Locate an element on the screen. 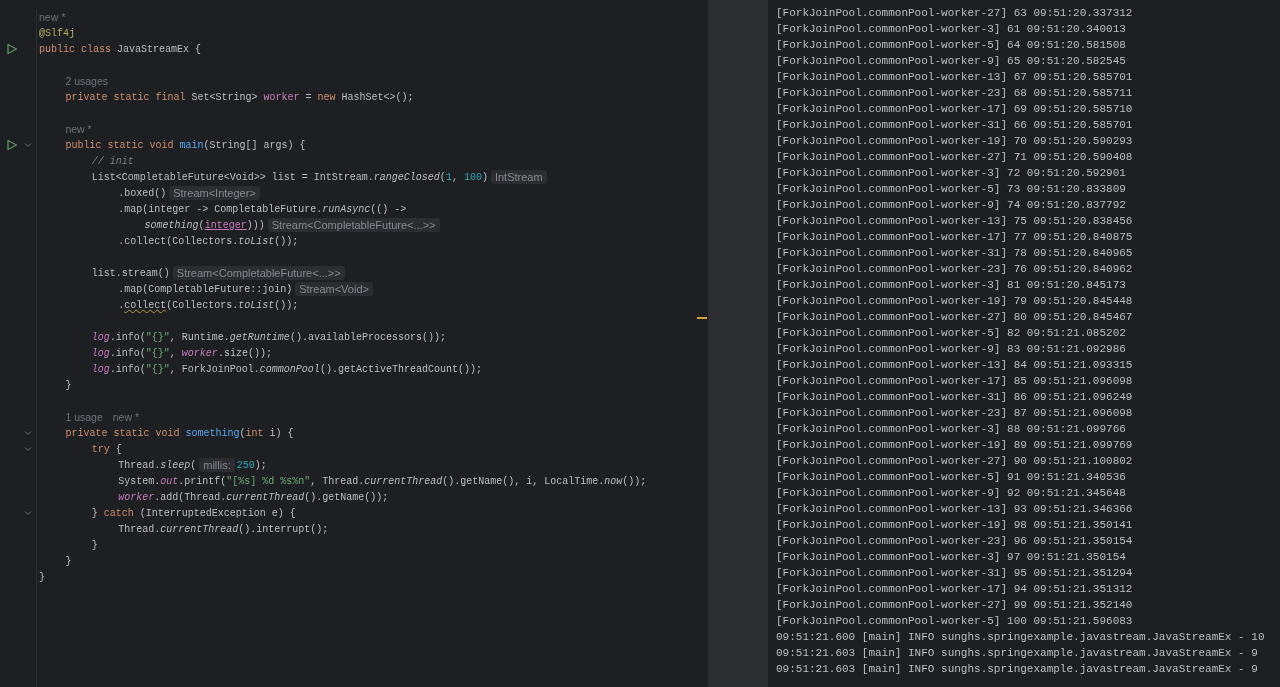 This screenshot has width=1280, height=687. code-text: worker.add(Thread.currentThread().getName()); is located at coordinates (253, 497).